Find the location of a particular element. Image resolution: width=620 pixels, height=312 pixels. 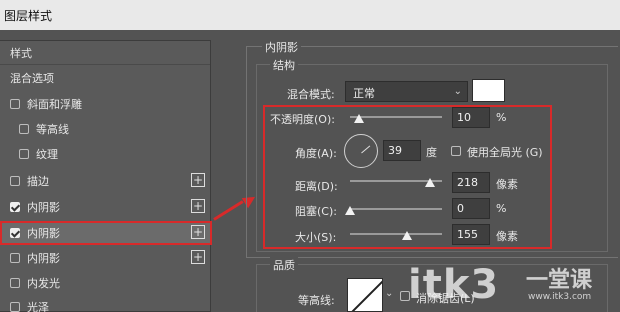

blend-options-item: 混合选项 is located at coordinates (105, 78).